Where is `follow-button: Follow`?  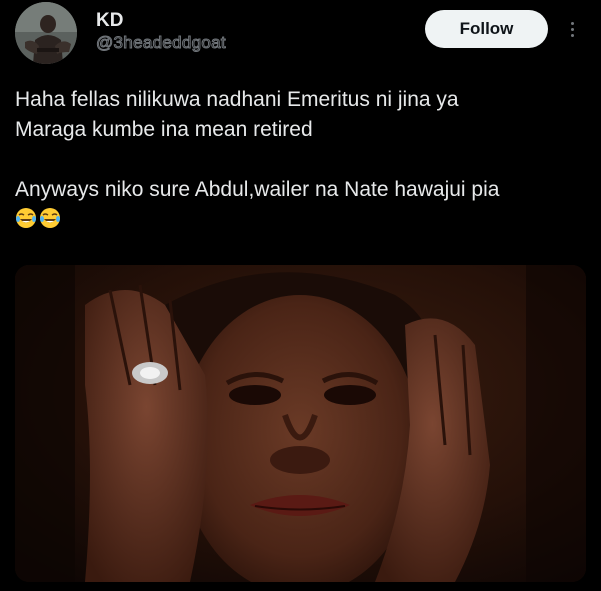
follow-button: Follow is located at coordinates (486, 29).